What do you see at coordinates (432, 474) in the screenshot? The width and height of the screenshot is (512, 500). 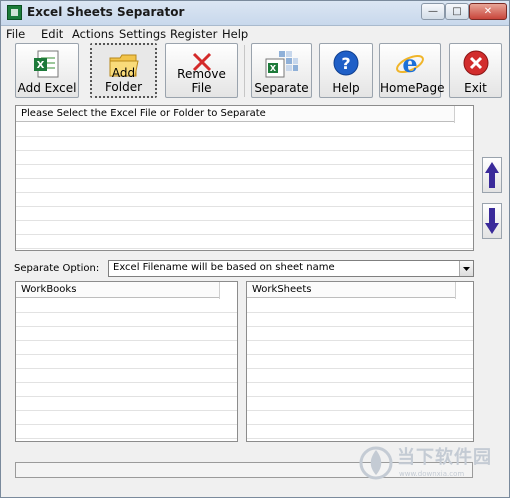 I see `watermark-url: www.downxia.com` at bounding box center [432, 474].